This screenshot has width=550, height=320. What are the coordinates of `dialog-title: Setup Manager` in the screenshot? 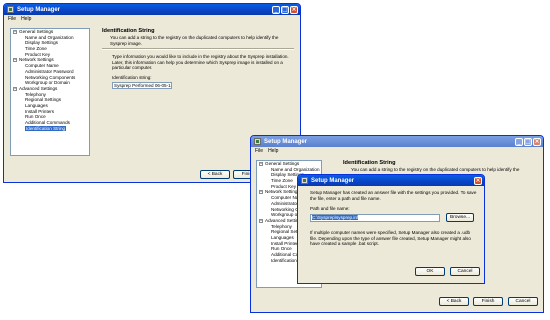 It's located at (333, 180).